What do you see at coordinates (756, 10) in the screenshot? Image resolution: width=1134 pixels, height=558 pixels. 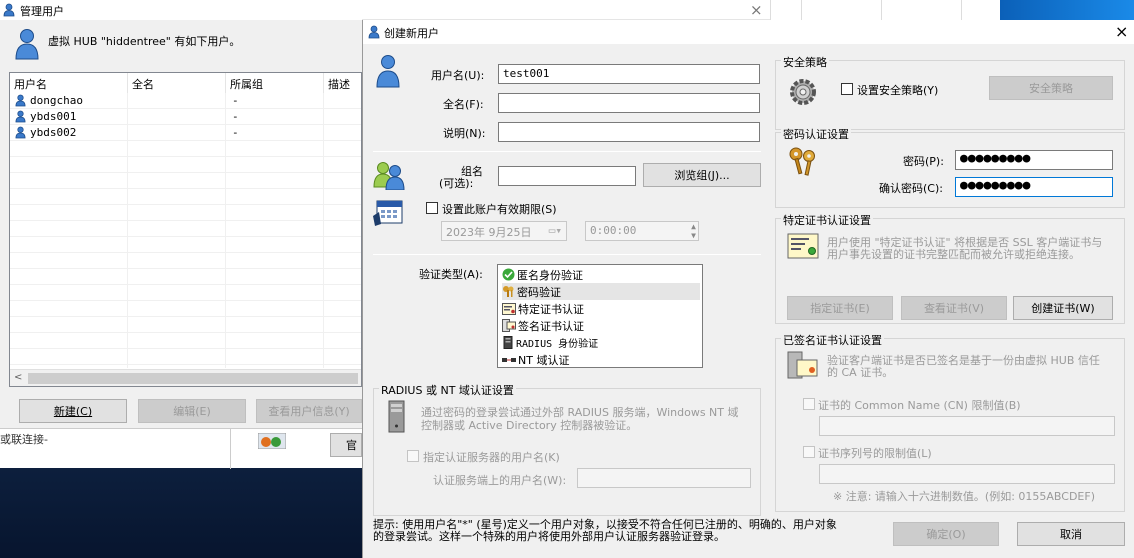 I see `background-close-icon: ×` at bounding box center [756, 10].